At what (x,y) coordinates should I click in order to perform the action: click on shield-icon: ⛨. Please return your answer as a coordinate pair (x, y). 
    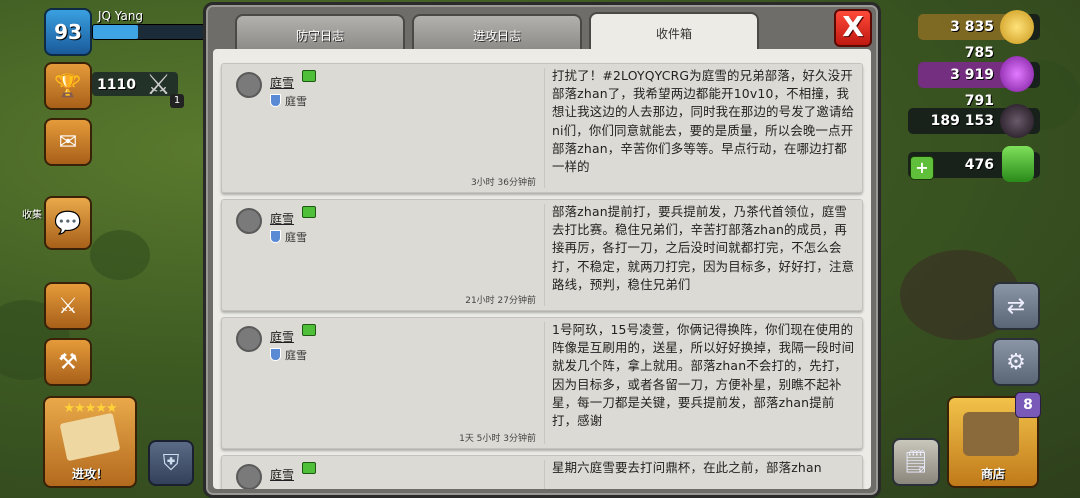
    Looking at the image, I should click on (171, 463).